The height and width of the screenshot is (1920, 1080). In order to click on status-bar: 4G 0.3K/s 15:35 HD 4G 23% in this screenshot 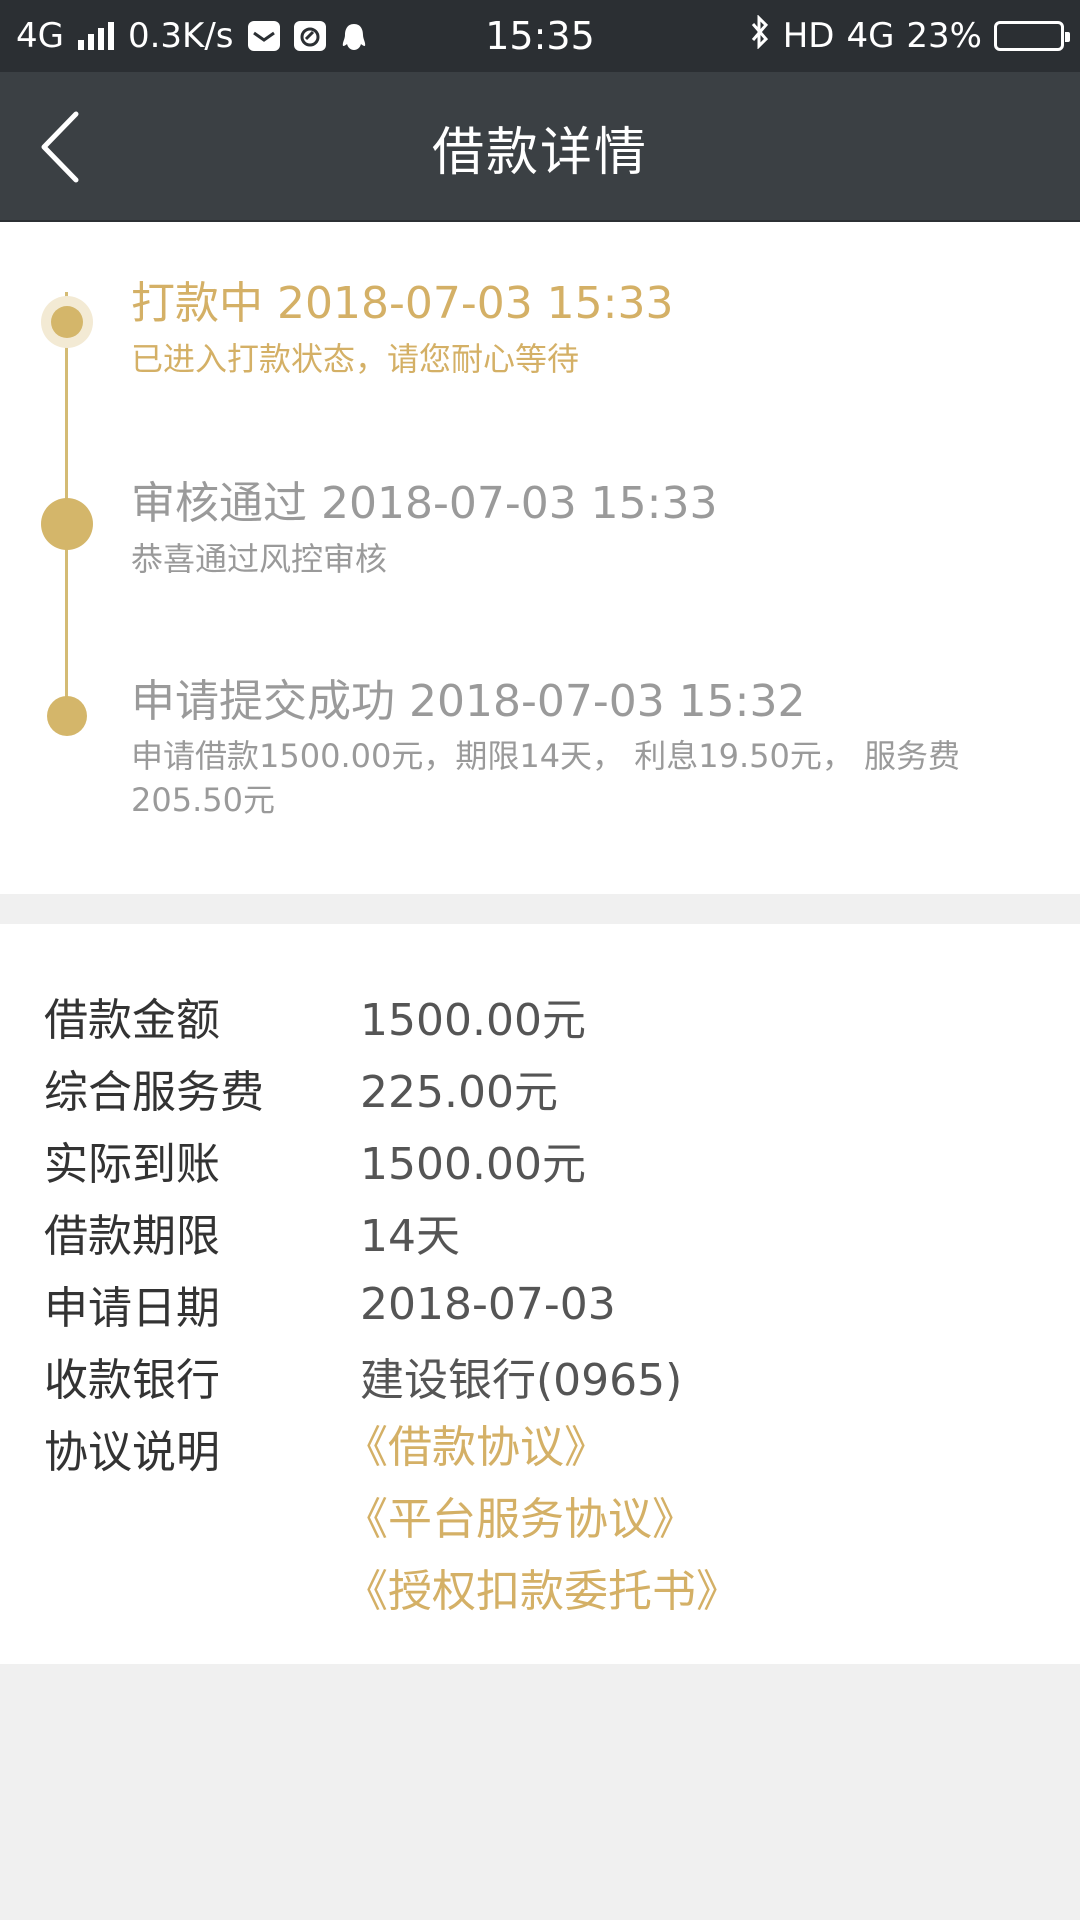, I will do `click(540, 36)`.